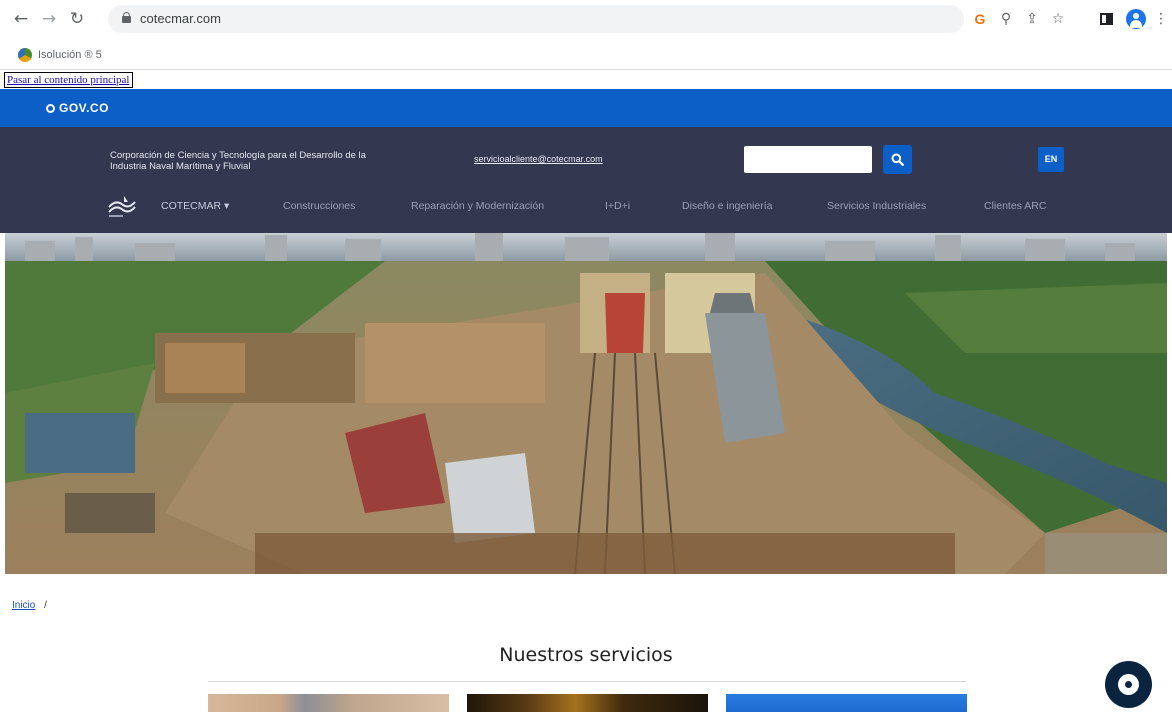  Describe the element at coordinates (1136, 19) in the screenshot. I see `profile-avatar-icon` at that location.